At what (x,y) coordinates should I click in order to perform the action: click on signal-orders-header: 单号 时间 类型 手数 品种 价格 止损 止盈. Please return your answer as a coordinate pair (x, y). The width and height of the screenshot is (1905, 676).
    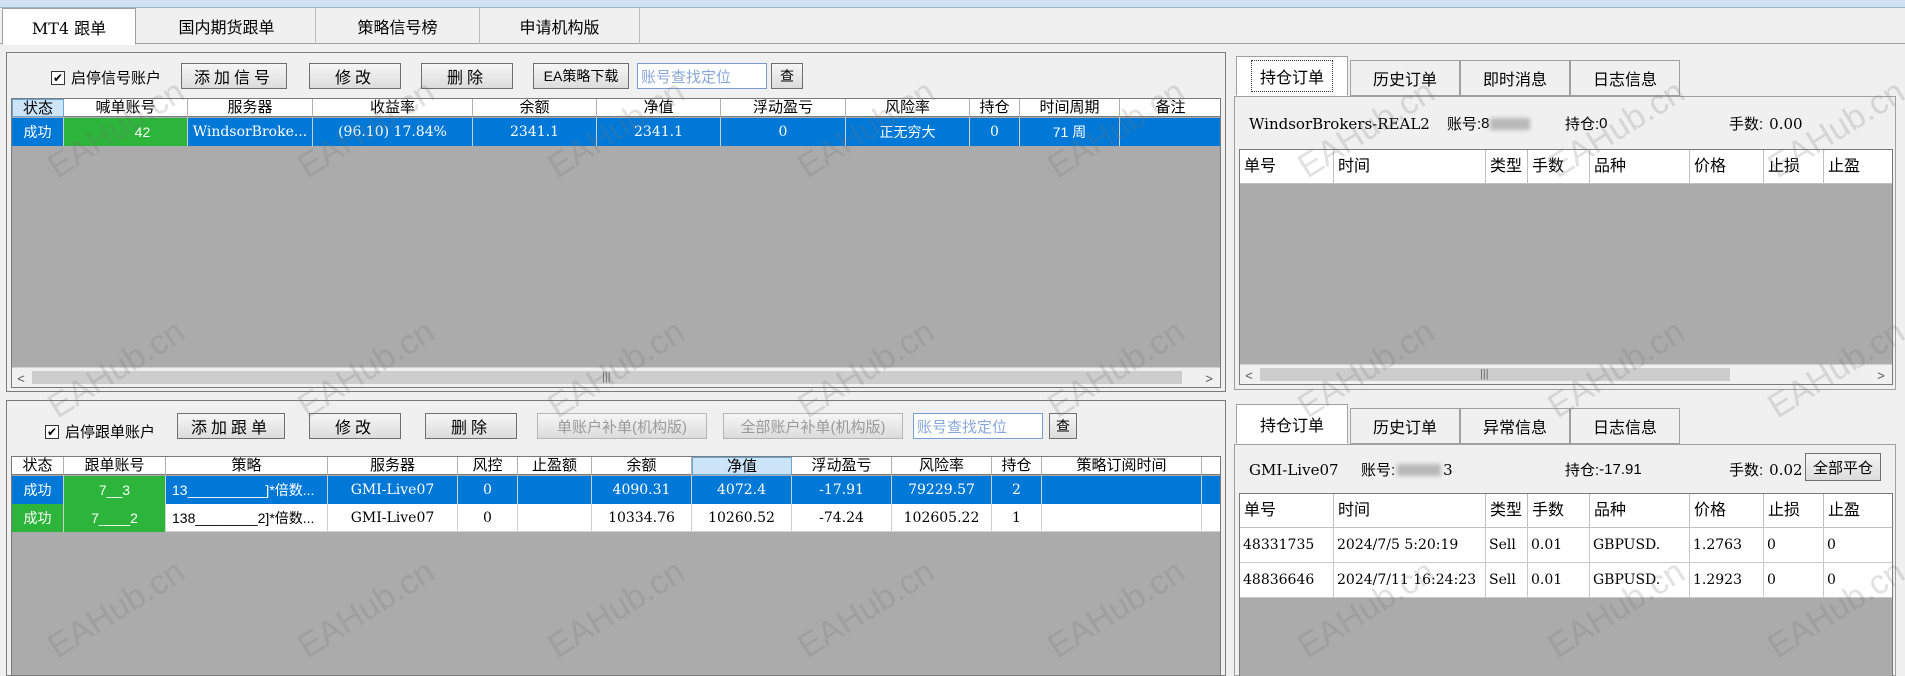
    Looking at the image, I should click on (1566, 167).